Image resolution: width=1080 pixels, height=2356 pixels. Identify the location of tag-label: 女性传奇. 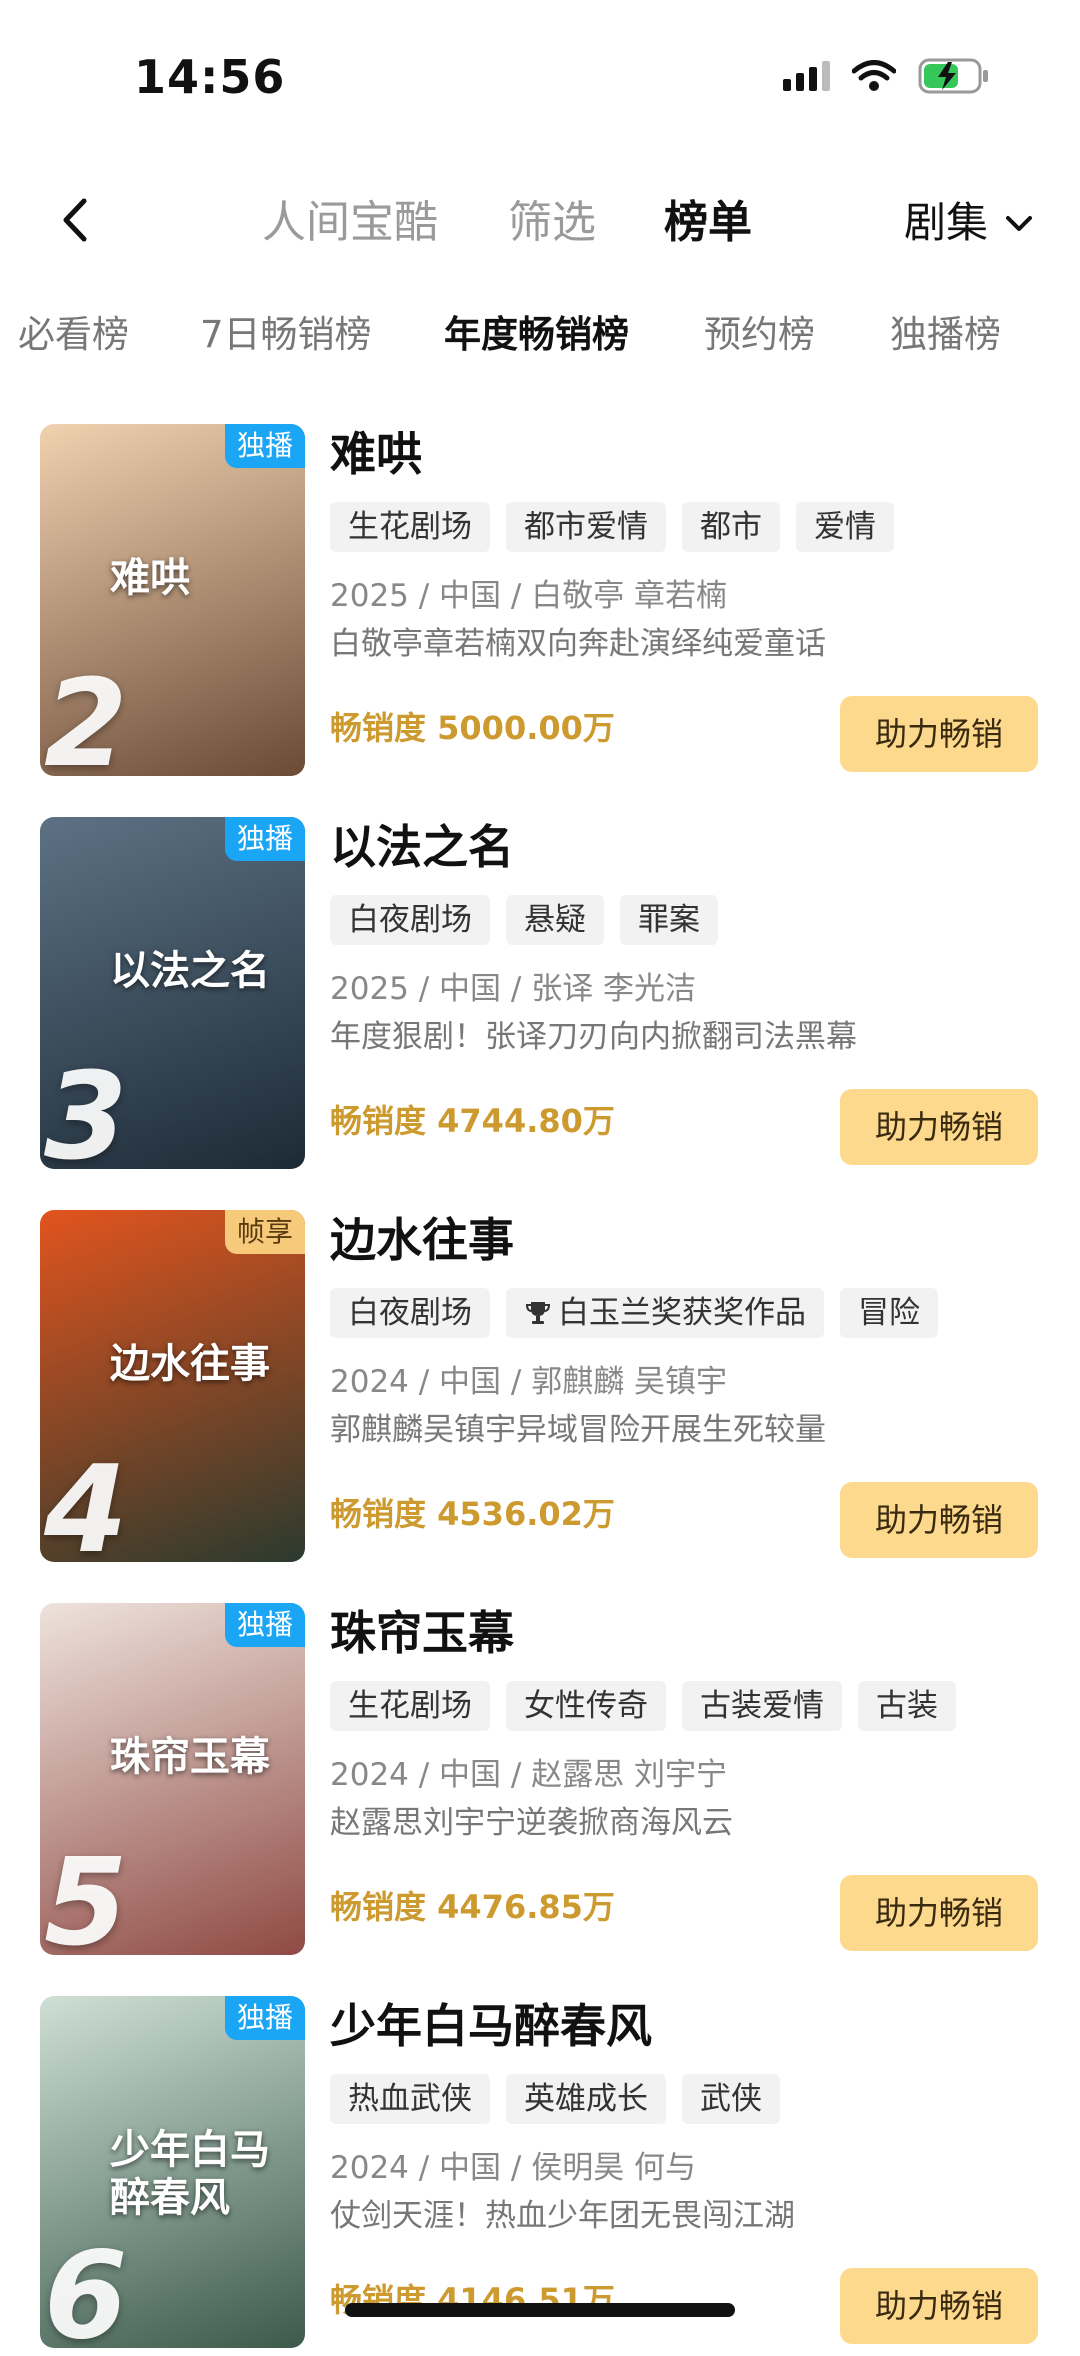
(586, 1706).